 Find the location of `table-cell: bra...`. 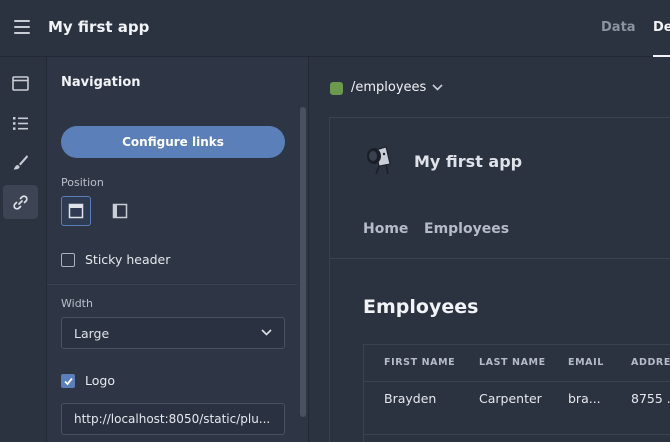

table-cell: bra... is located at coordinates (584, 398).